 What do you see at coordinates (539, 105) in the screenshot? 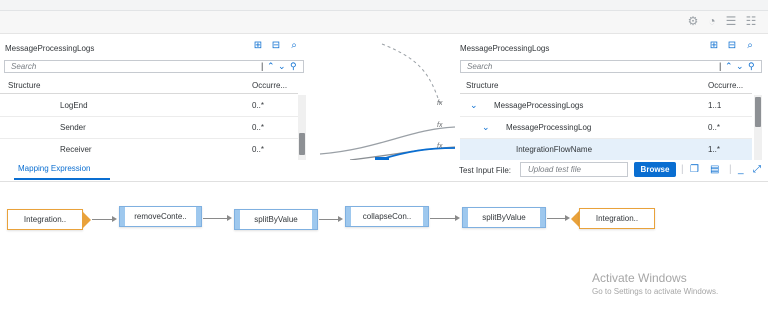
I see `node-name: MessageProcessingLogs` at bounding box center [539, 105].